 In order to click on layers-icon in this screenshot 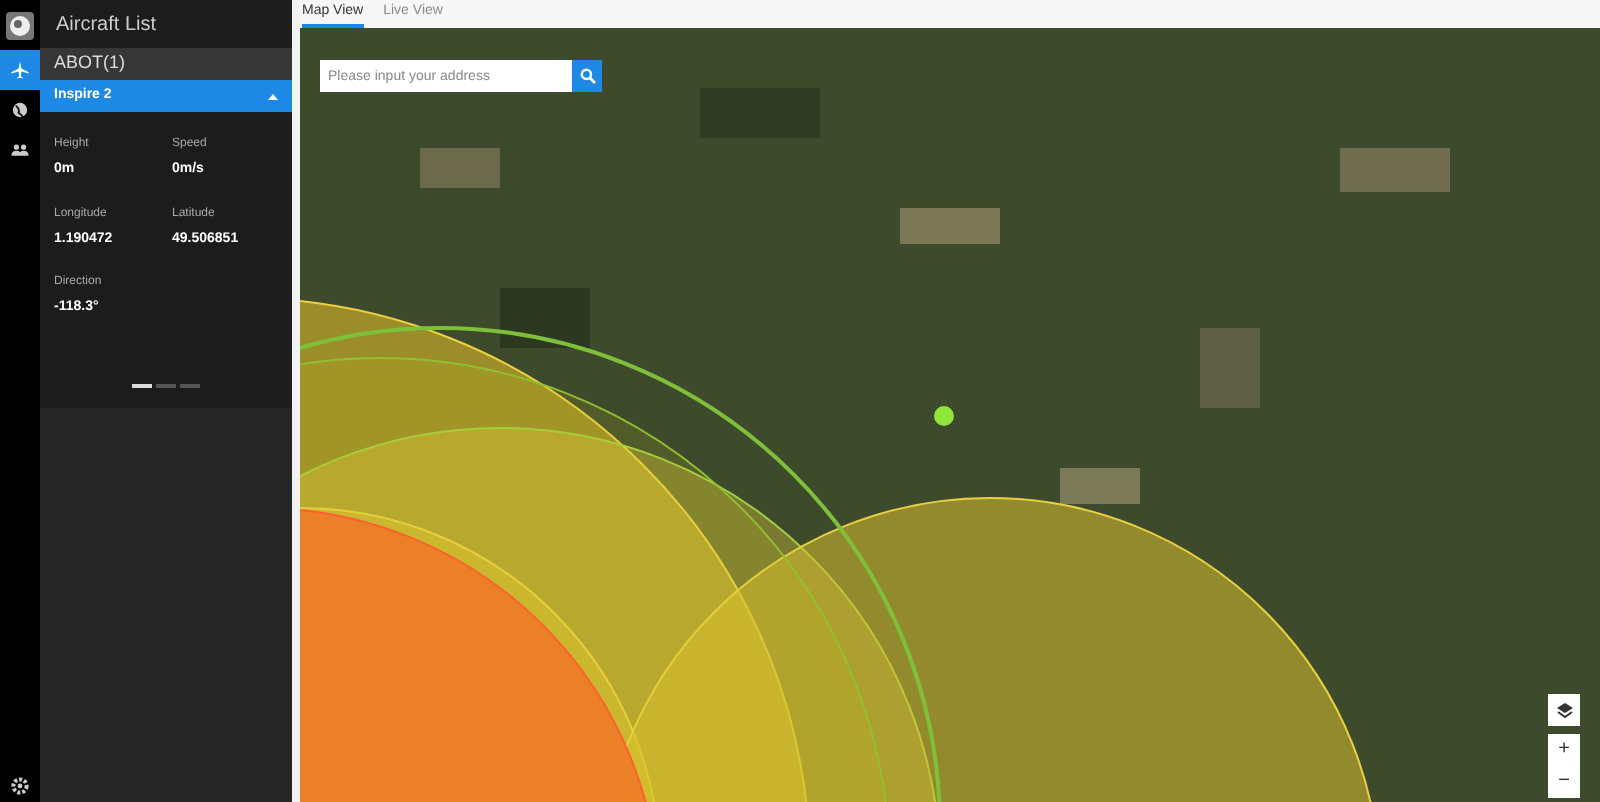, I will do `click(1564, 710)`.